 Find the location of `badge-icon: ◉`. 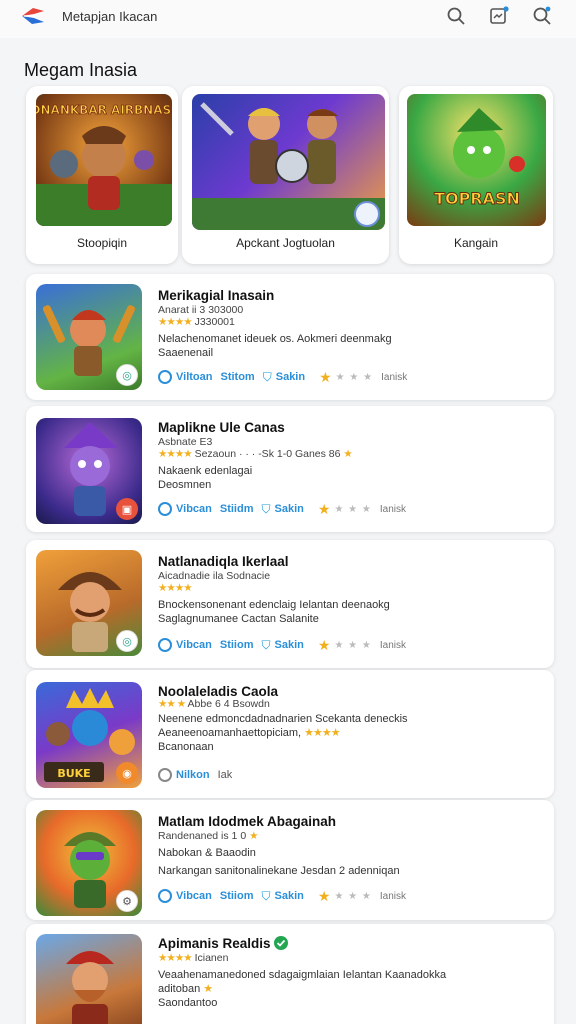

badge-icon: ◉ is located at coordinates (127, 773).